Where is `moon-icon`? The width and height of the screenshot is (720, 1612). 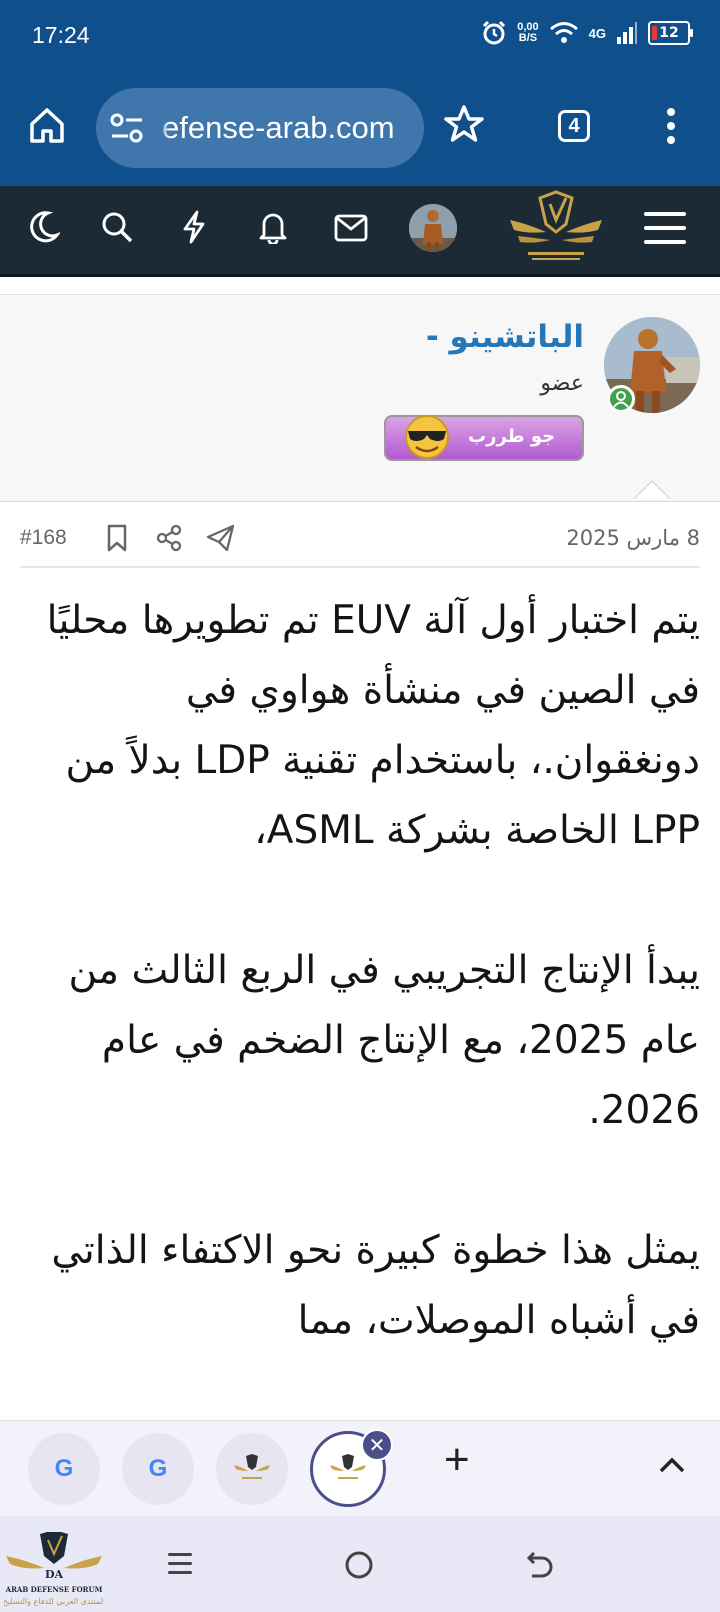 moon-icon is located at coordinates (44, 227).